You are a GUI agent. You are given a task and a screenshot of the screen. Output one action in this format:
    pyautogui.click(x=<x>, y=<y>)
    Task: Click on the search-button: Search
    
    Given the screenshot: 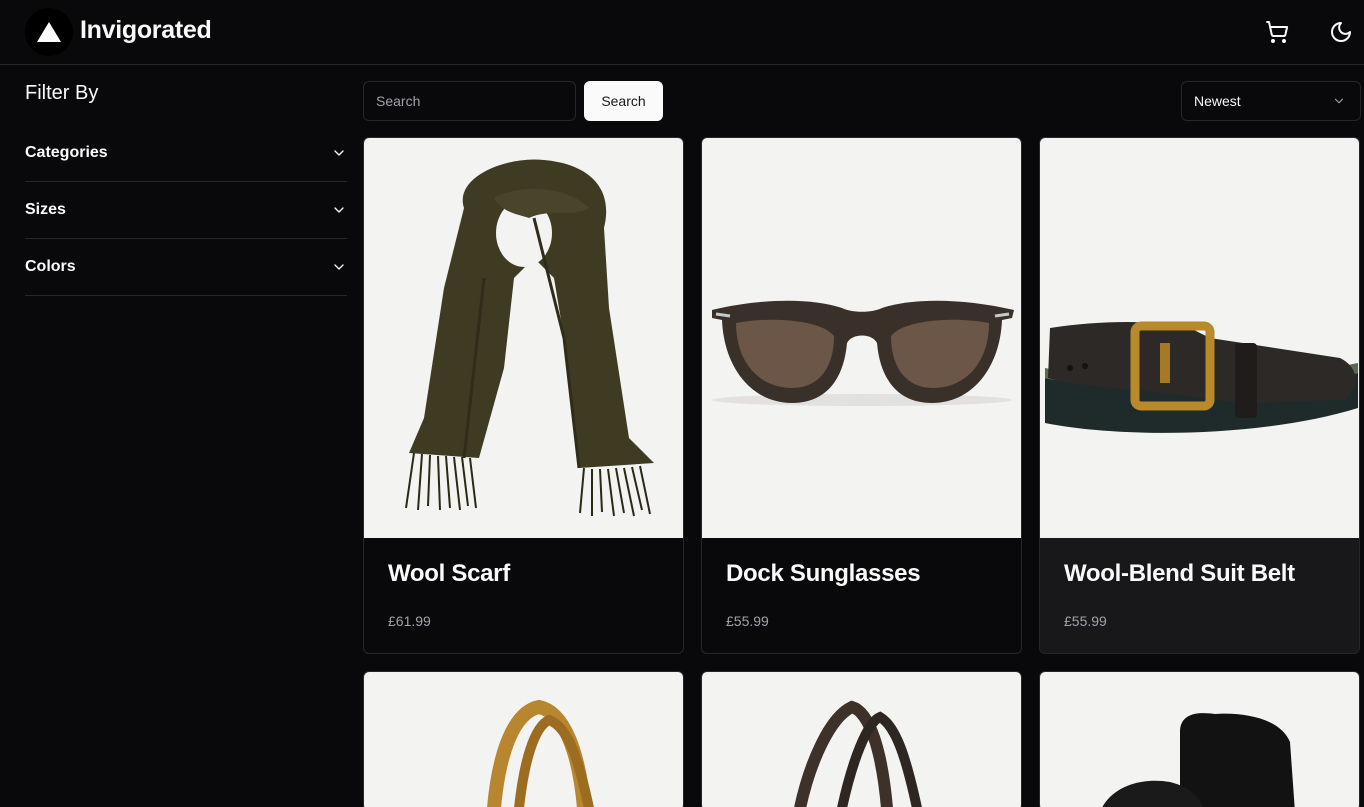 What is the action you would take?
    pyautogui.click(x=623, y=101)
    